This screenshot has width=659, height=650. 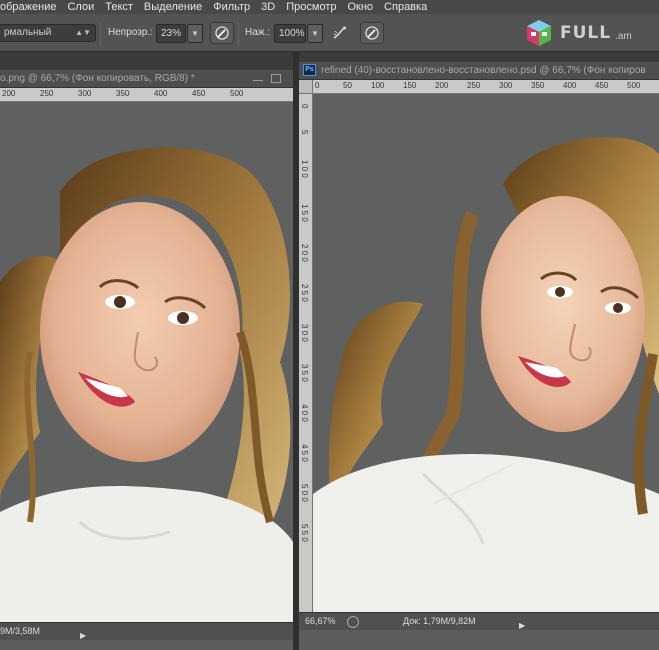 What do you see at coordinates (315, 33) in the screenshot?
I see `pressure-dropdown-button: ▼` at bounding box center [315, 33].